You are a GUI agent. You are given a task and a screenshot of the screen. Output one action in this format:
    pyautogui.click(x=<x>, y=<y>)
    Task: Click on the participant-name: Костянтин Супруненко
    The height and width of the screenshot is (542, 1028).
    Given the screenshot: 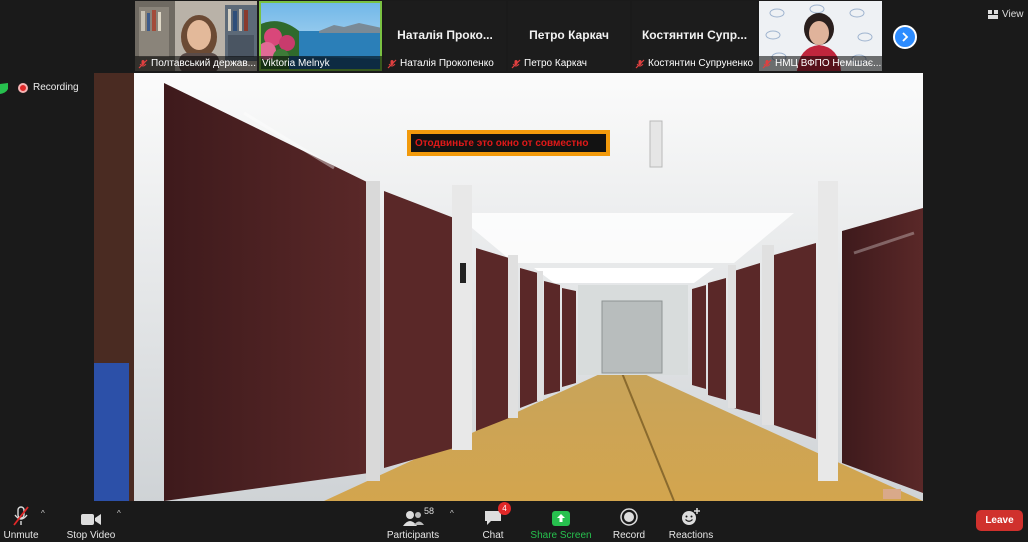 What is the action you would take?
    pyautogui.click(x=701, y=63)
    